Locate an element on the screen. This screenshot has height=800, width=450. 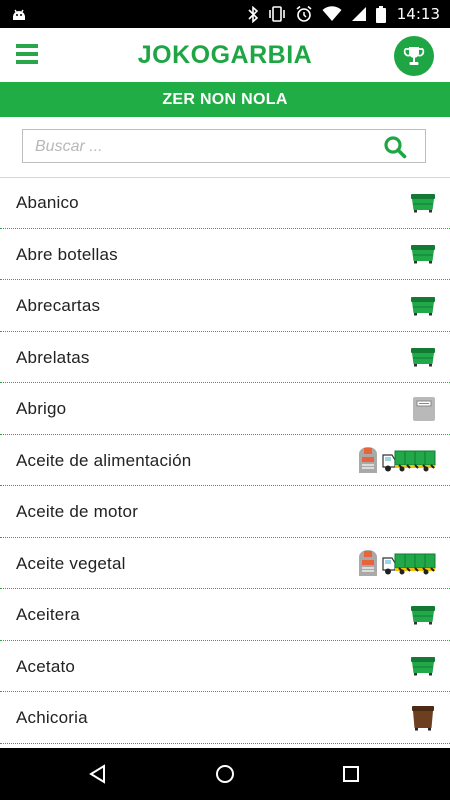
wifi-icon is located at coordinates (332, 13).